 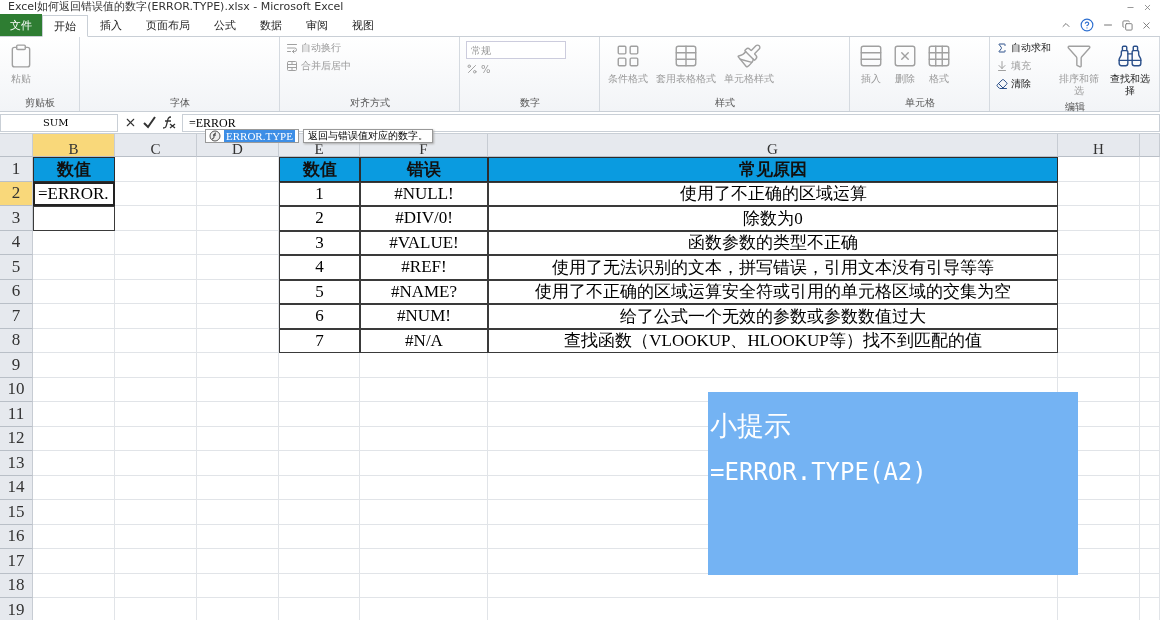 What do you see at coordinates (16, 561) in the screenshot?
I see `row-header: 17` at bounding box center [16, 561].